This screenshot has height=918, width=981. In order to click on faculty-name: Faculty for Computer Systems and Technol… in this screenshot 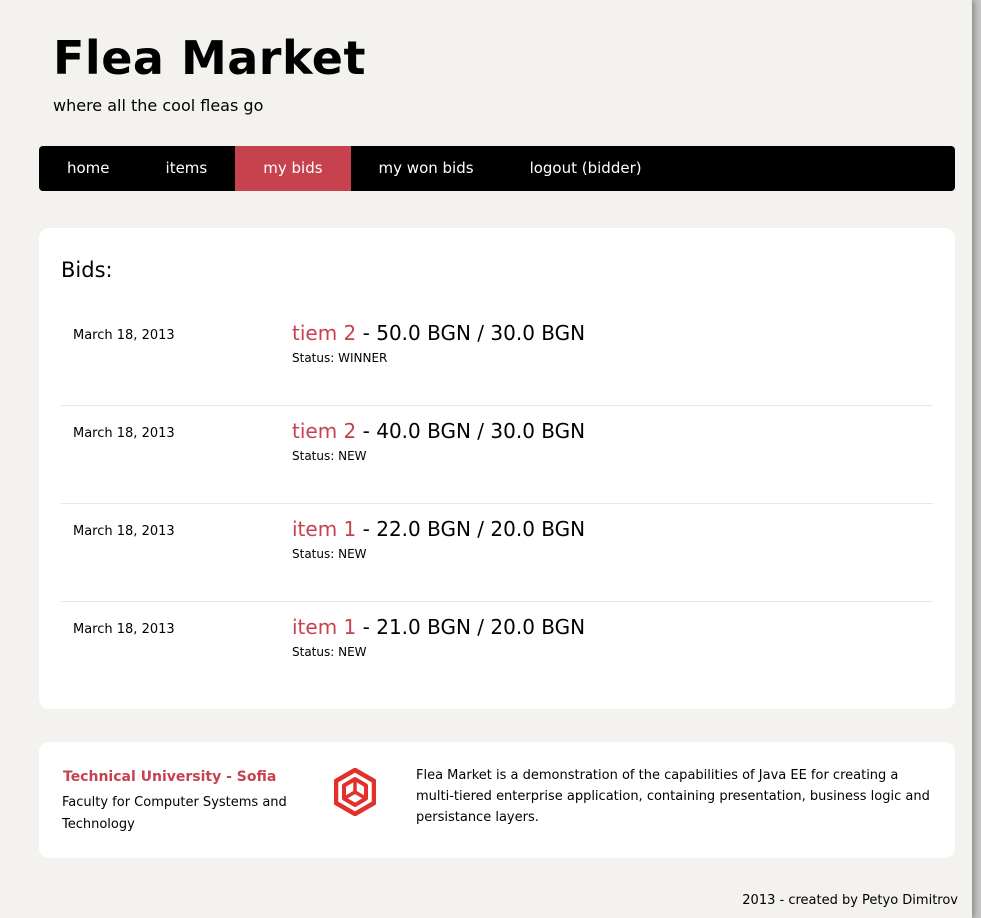, I will do `click(174, 813)`.